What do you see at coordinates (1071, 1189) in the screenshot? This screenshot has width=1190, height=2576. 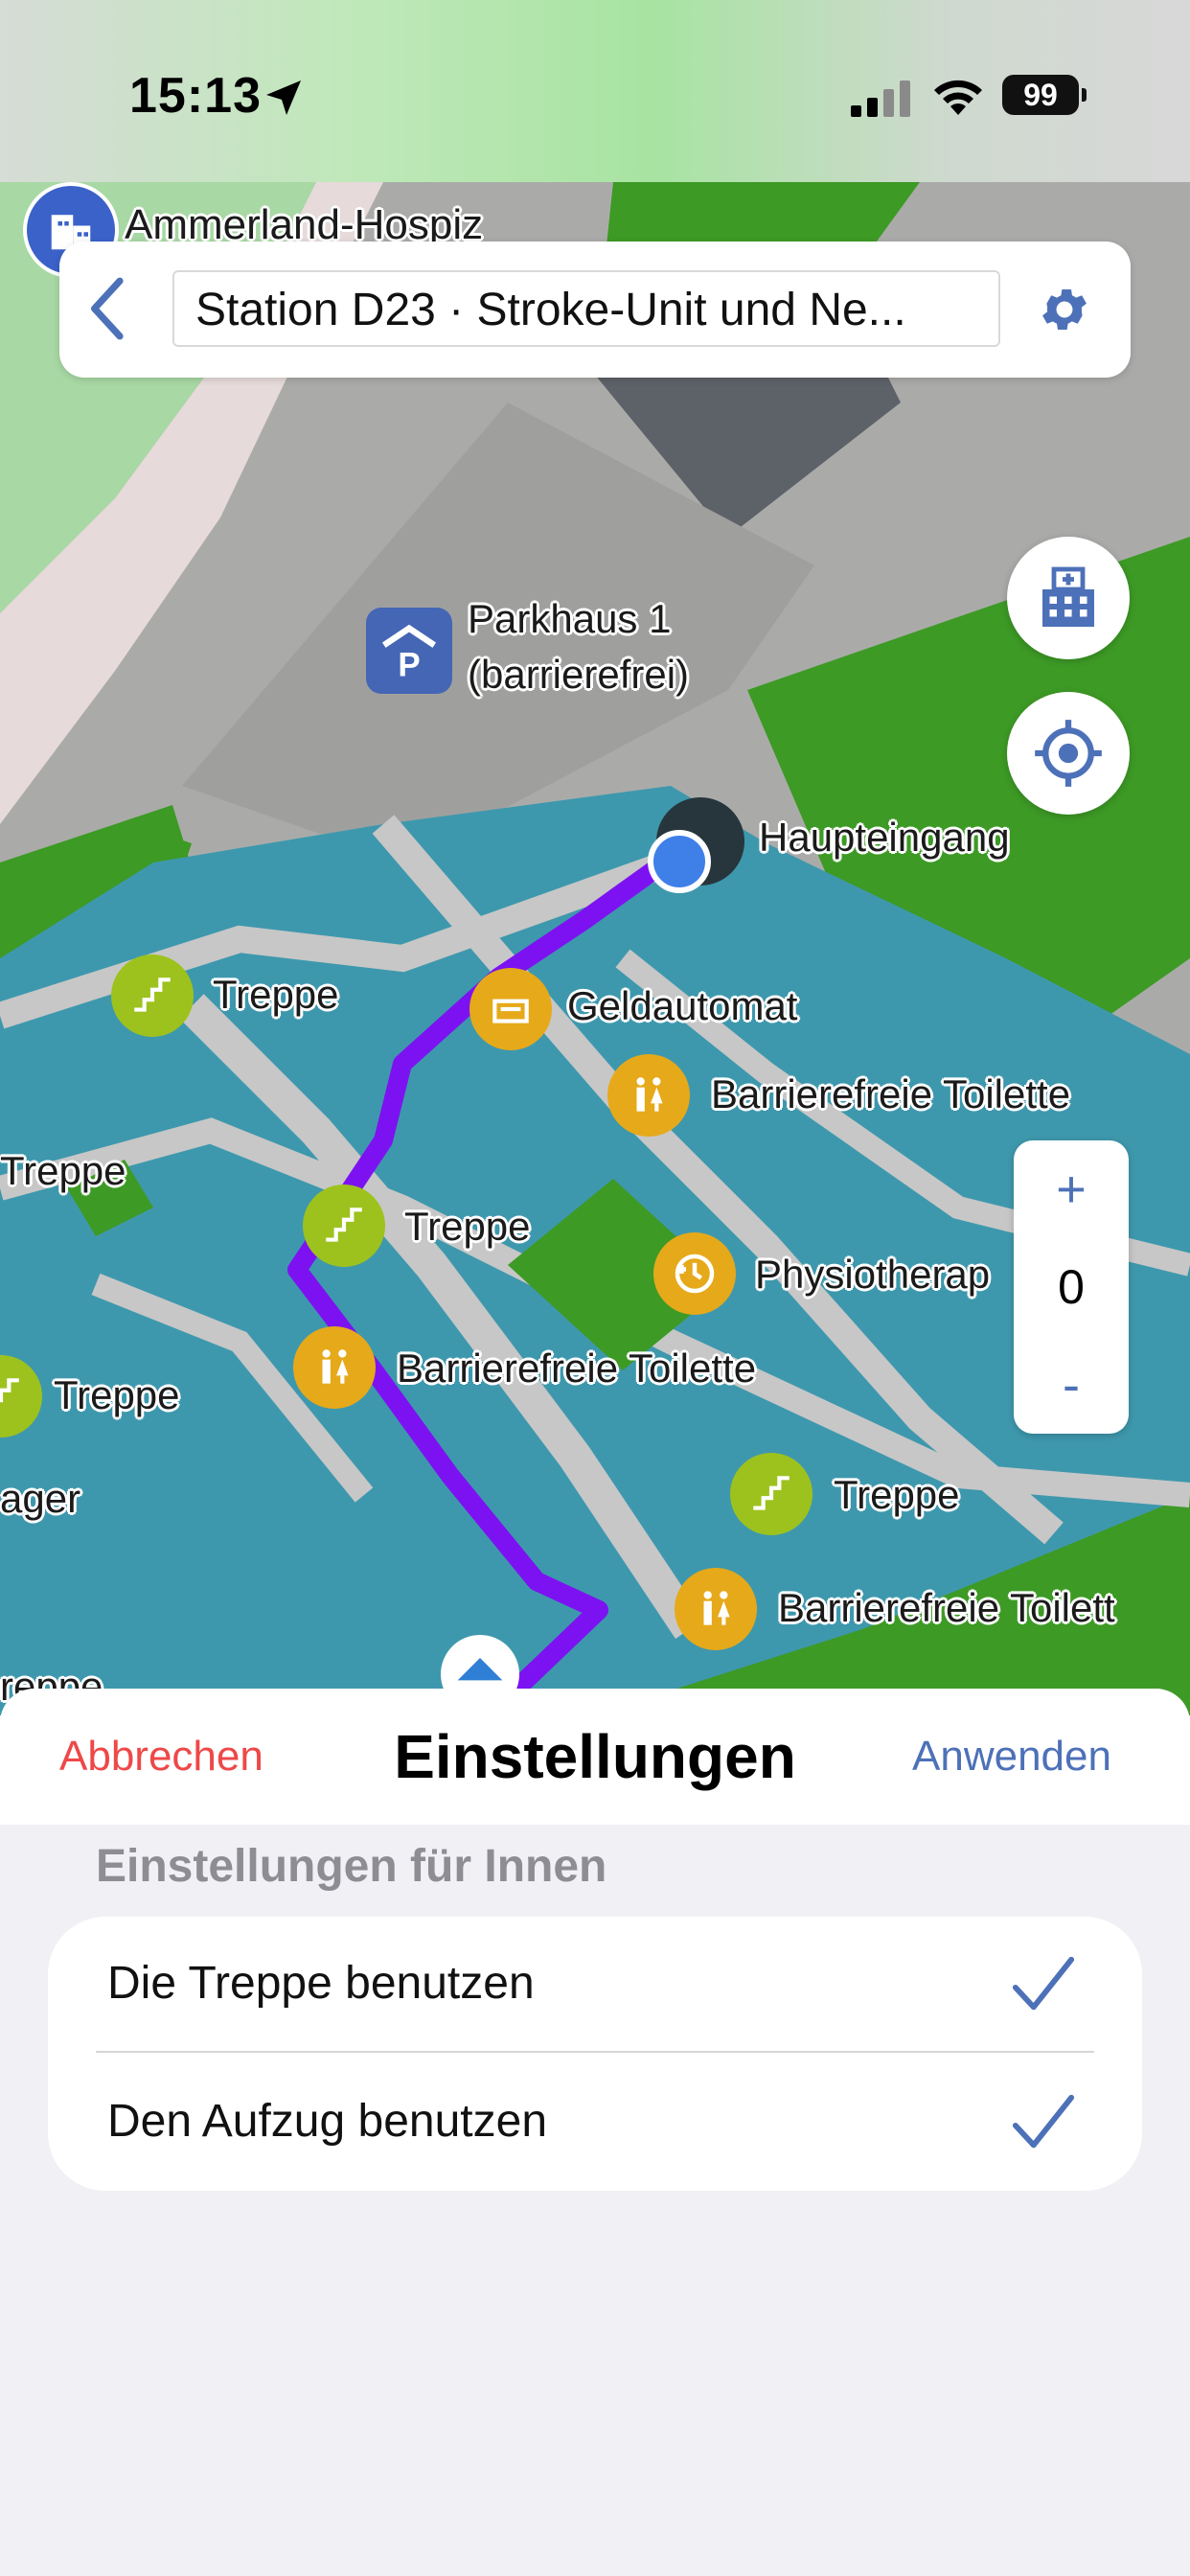 I see `floor-up-button: +` at bounding box center [1071, 1189].